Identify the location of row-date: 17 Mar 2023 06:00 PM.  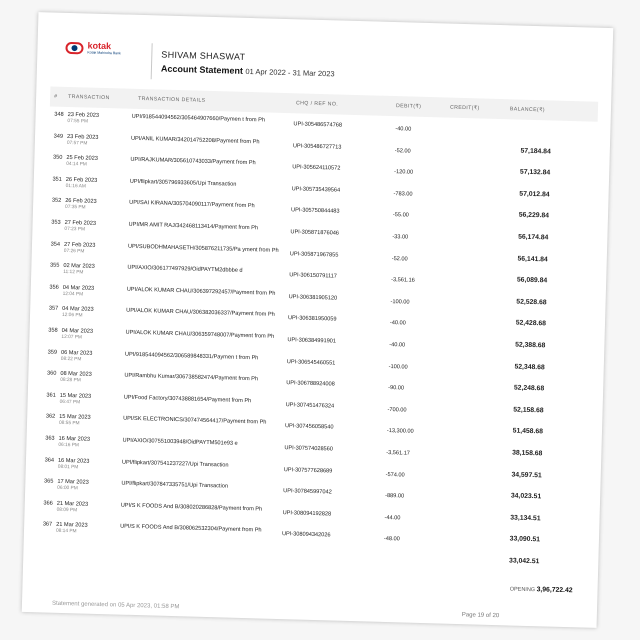
(85, 486).